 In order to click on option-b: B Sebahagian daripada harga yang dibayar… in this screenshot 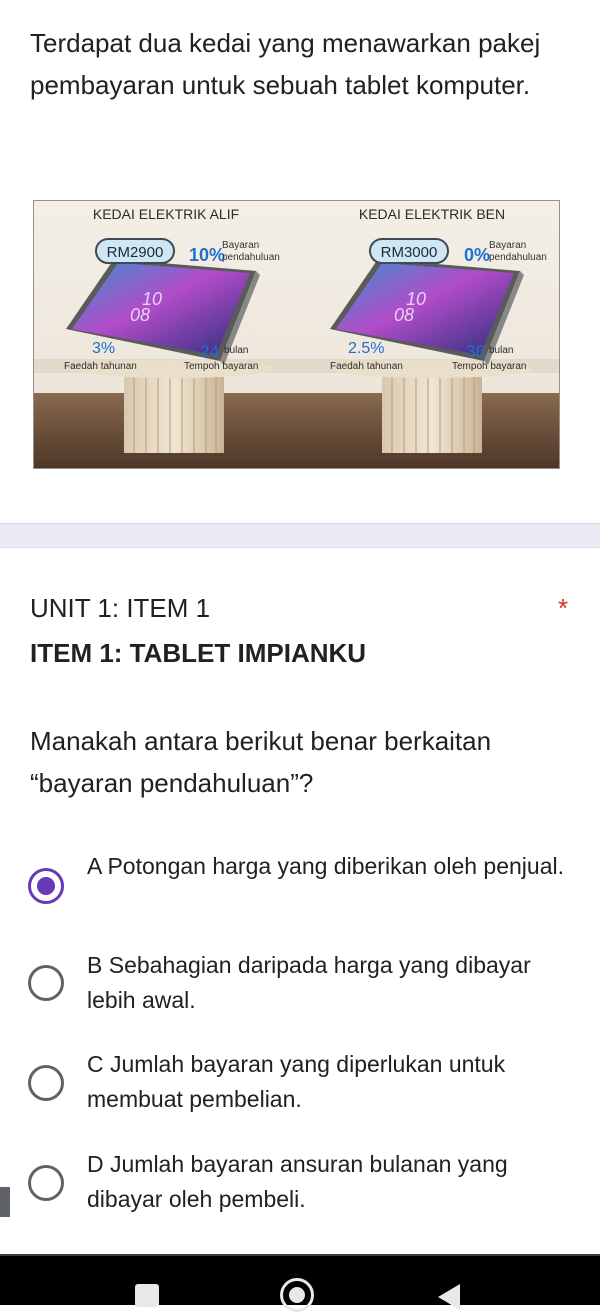, I will do `click(300, 988)`.